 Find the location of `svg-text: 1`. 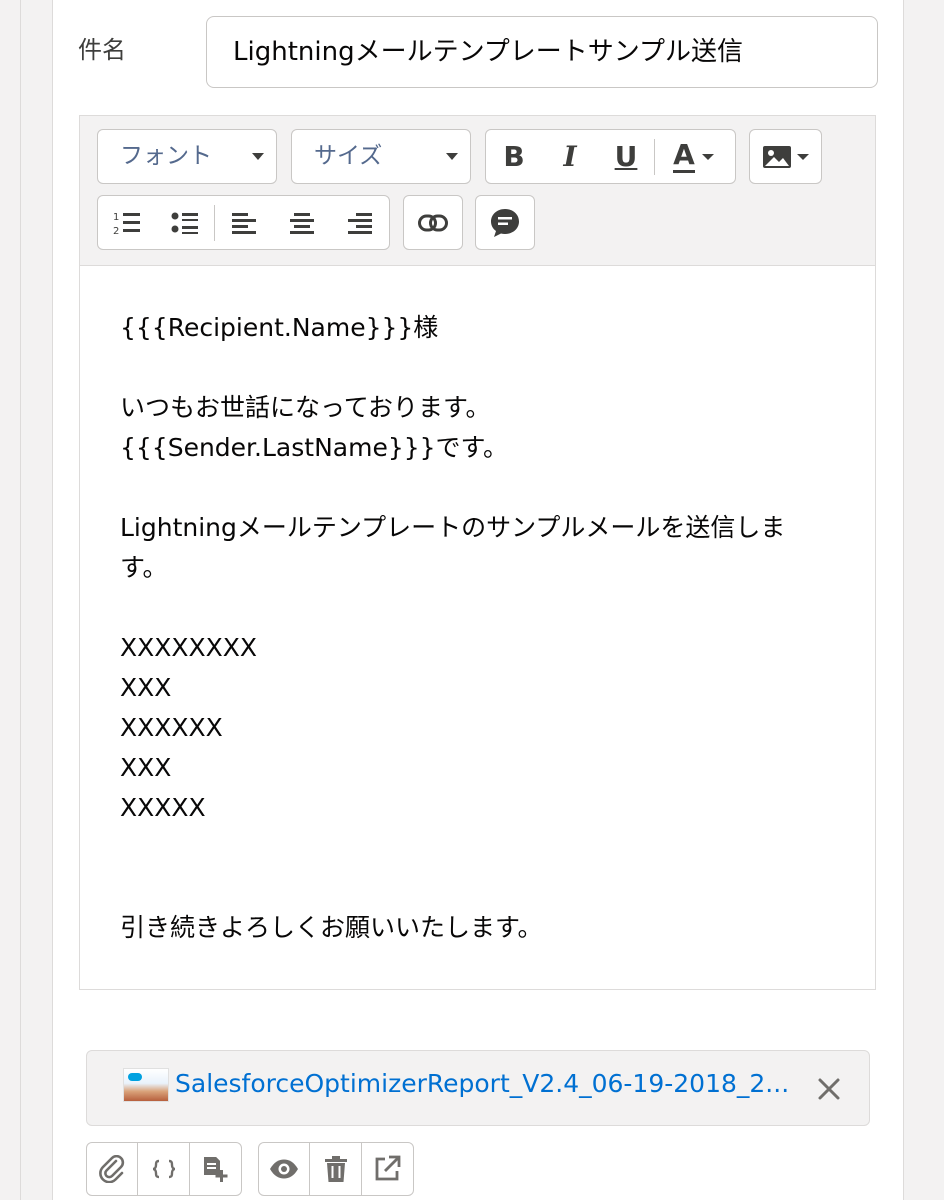

svg-text: 1 is located at coordinates (116, 217).